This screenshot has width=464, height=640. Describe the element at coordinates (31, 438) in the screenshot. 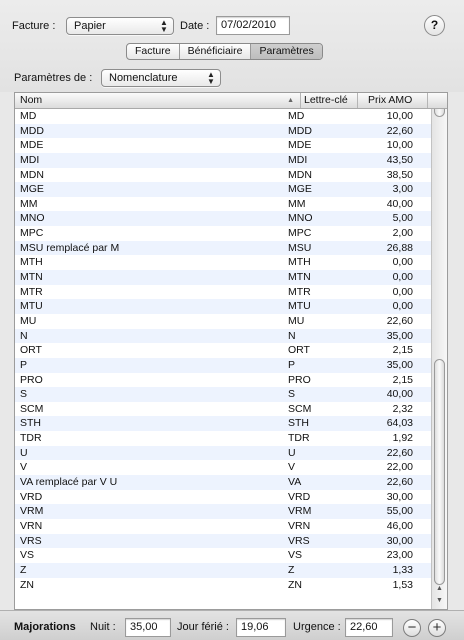

I see `cell-nom: TDR` at that location.